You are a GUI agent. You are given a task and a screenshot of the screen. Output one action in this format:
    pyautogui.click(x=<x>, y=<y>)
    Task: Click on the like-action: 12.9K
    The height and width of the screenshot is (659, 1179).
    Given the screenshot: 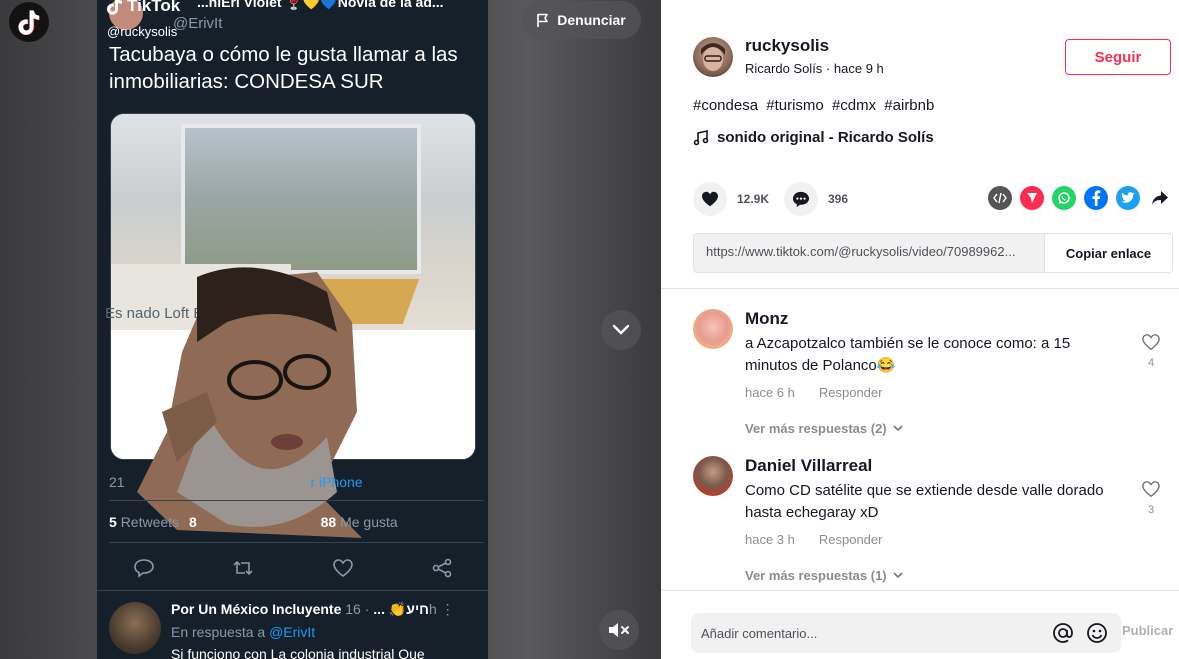 What is the action you would take?
    pyautogui.click(x=731, y=199)
    